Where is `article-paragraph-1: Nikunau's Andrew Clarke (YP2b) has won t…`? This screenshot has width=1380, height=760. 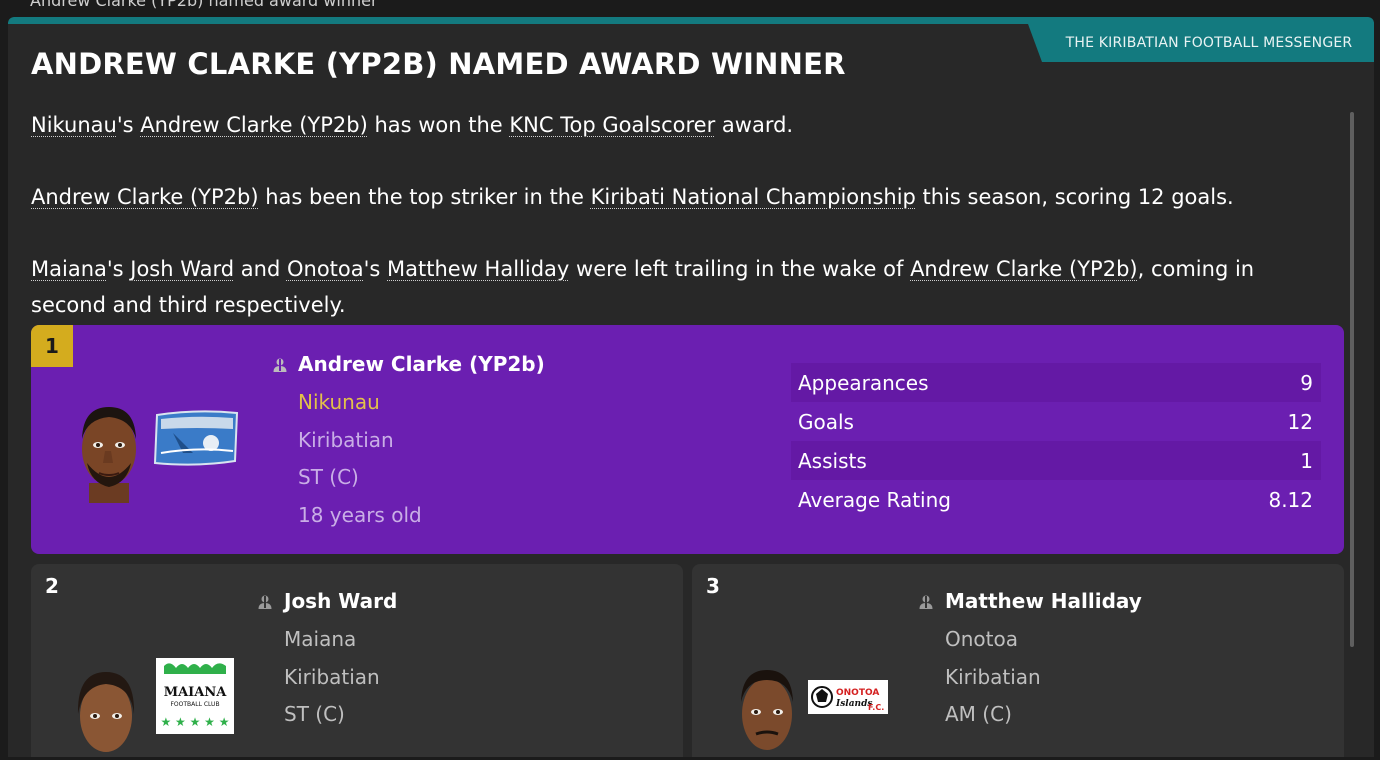 article-paragraph-1: Nikunau's Andrew Clarke (YP2b) has won t… is located at coordinates (412, 125).